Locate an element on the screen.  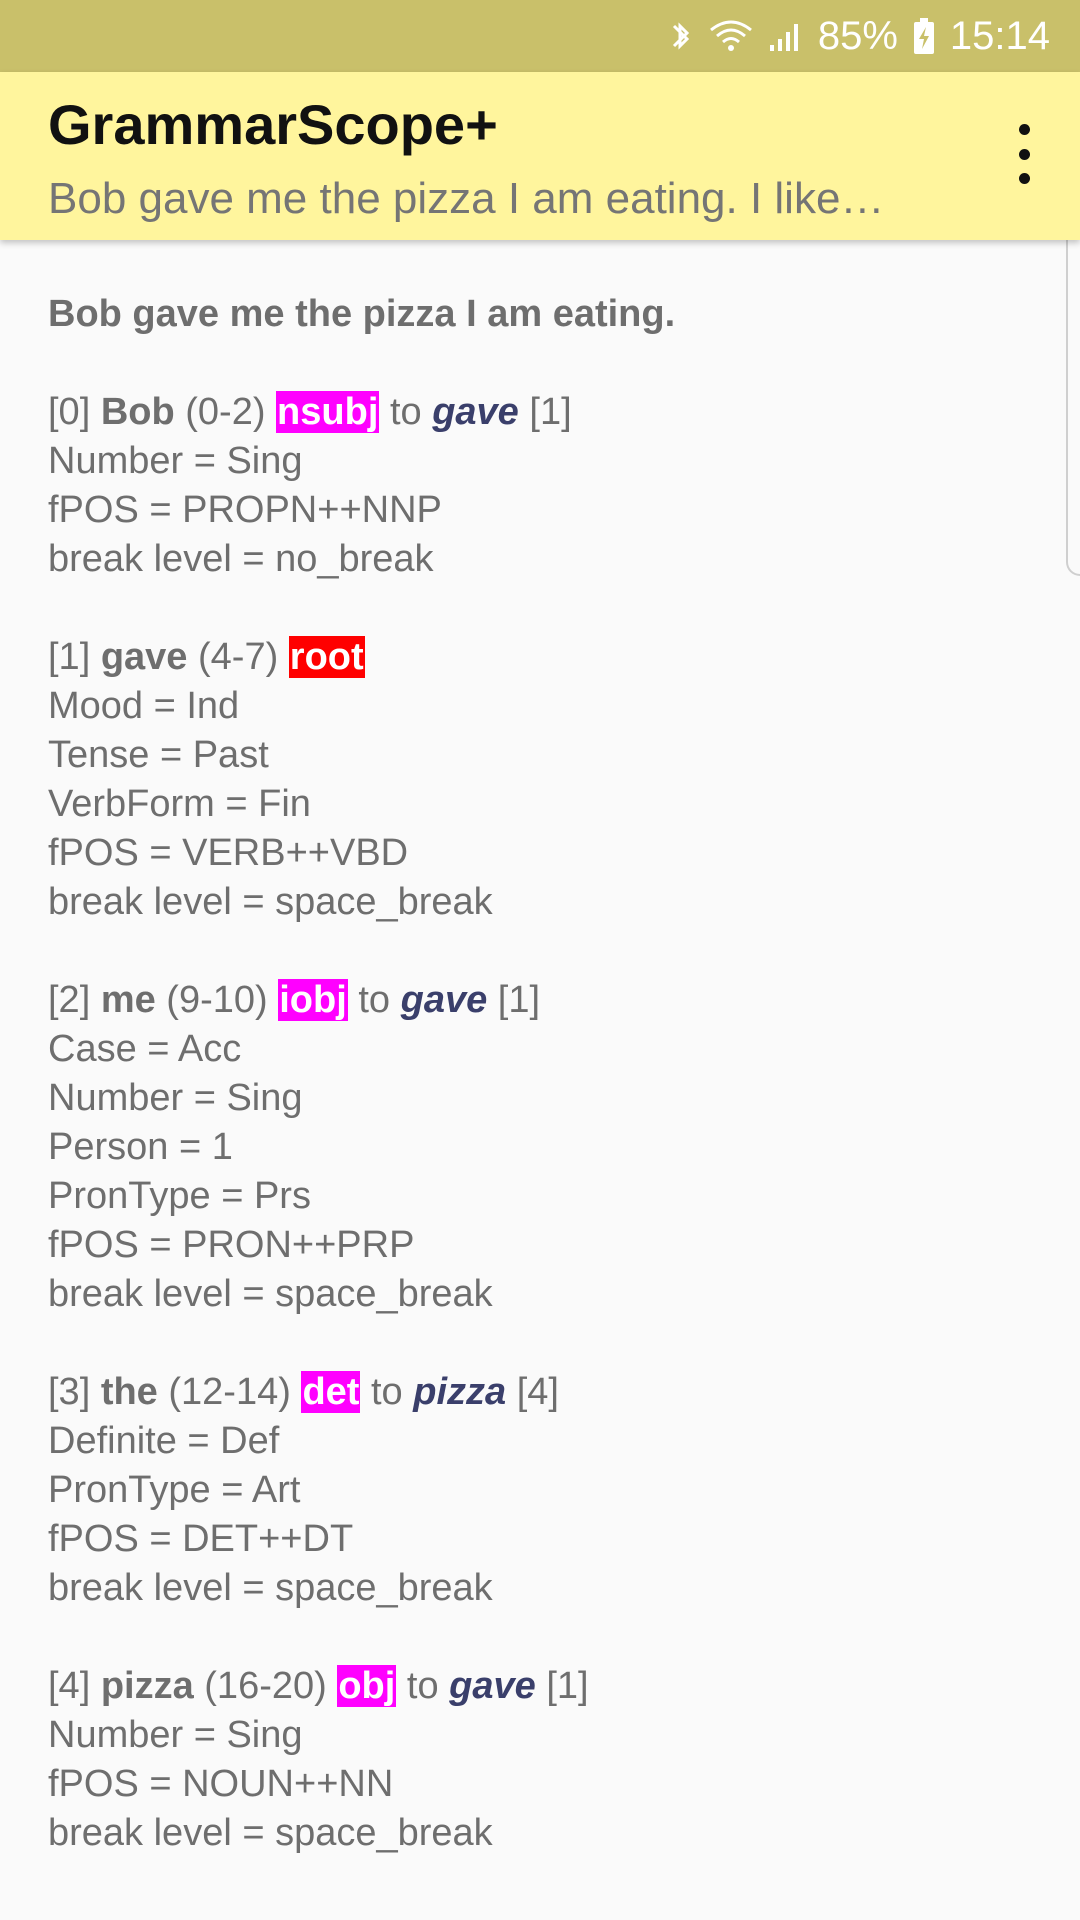
token-header: [3] the (12-14) det to pizza [4] is located at coordinates (538, 1392).